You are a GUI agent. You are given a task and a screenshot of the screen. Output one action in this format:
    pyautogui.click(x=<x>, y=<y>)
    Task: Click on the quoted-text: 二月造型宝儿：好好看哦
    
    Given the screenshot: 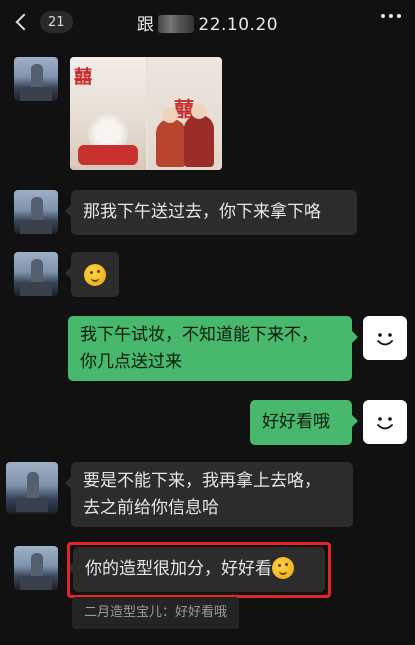 What is the action you would take?
    pyautogui.click(x=156, y=612)
    